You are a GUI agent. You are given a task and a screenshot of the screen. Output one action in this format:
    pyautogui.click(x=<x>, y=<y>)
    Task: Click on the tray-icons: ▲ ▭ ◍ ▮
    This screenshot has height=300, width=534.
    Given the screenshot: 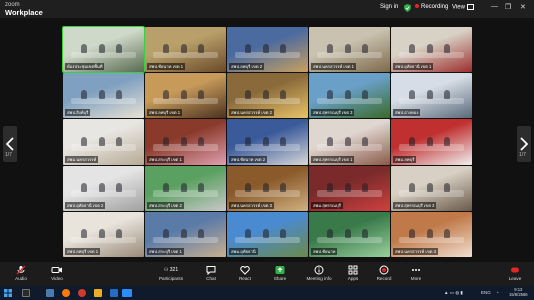 What is the action you would take?
    pyautogui.click(x=453, y=293)
    